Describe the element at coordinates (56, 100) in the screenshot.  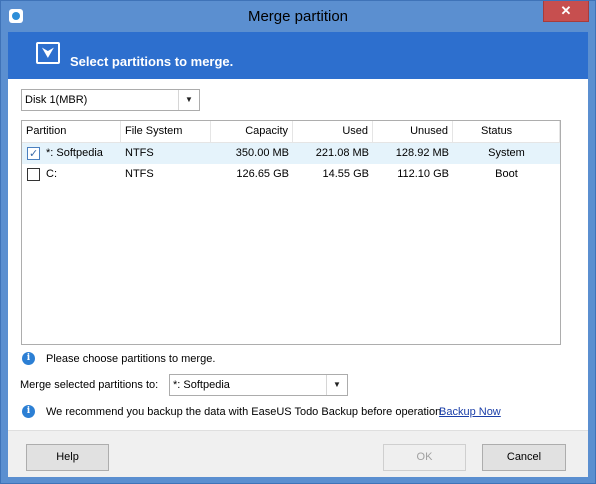
I see `disk-select-value: Disk 1(MBR)` at that location.